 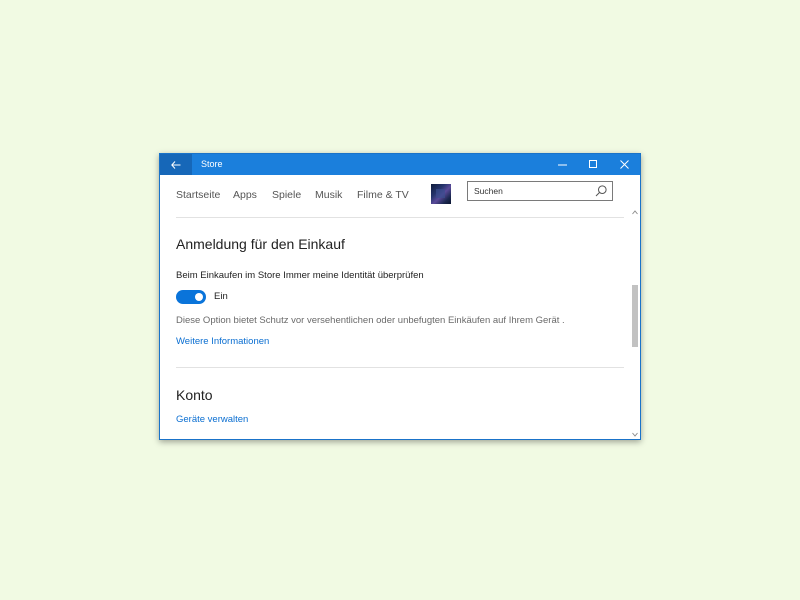 What do you see at coordinates (635, 316) in the screenshot?
I see `scrollbar-thumb` at bounding box center [635, 316].